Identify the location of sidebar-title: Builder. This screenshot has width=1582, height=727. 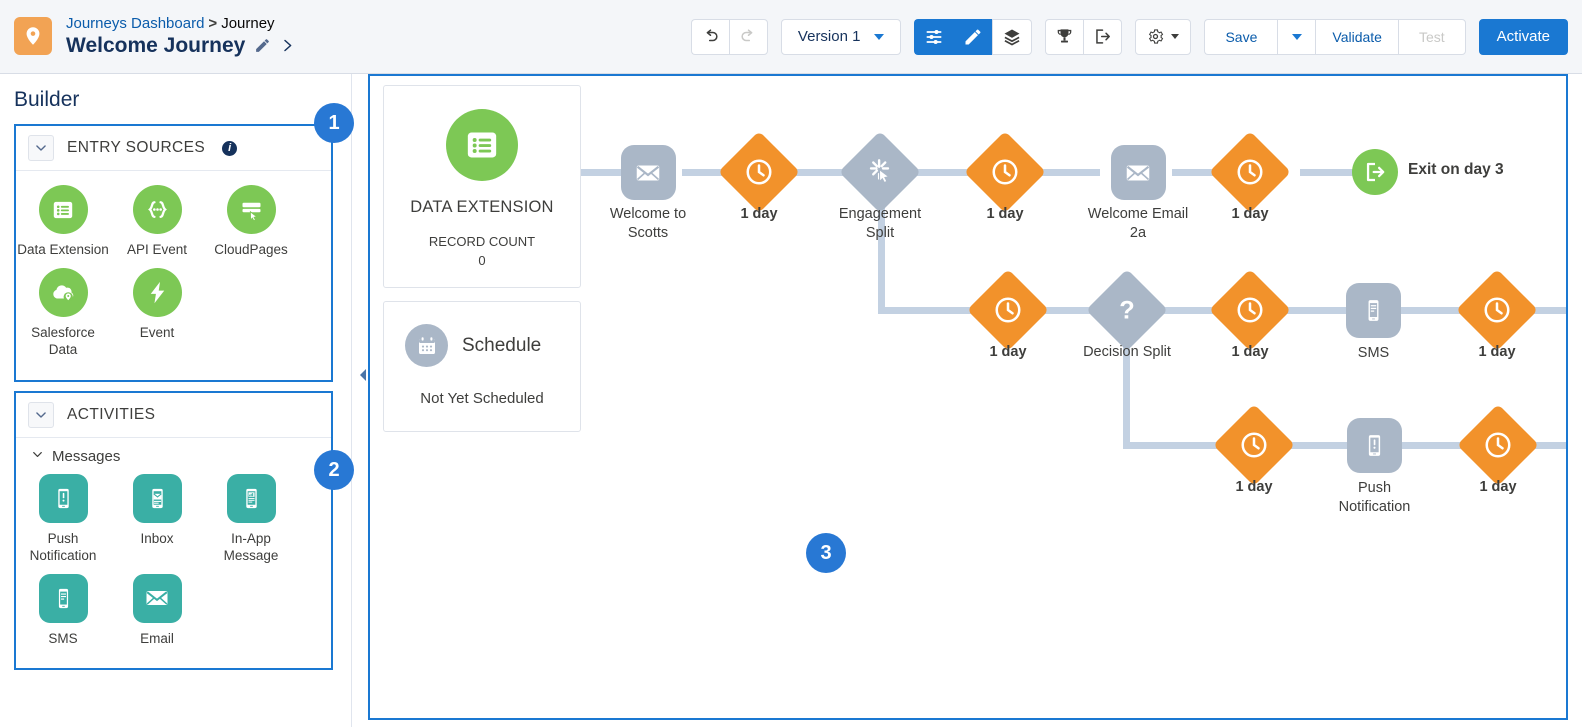
(47, 99).